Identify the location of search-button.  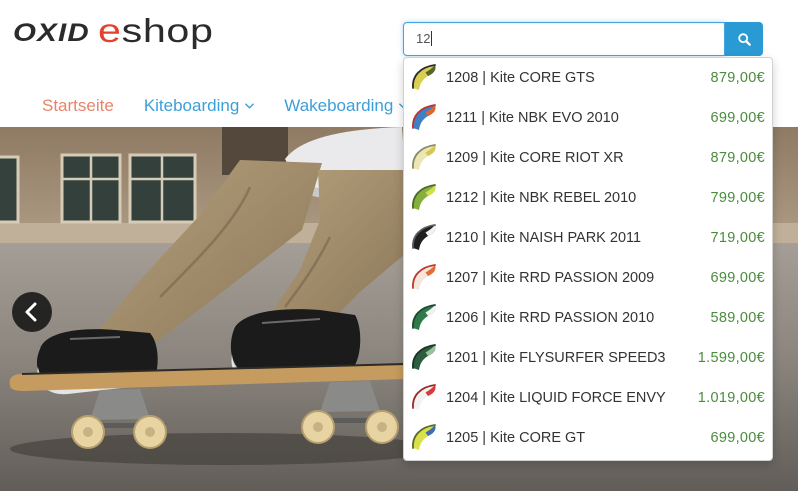
(744, 39).